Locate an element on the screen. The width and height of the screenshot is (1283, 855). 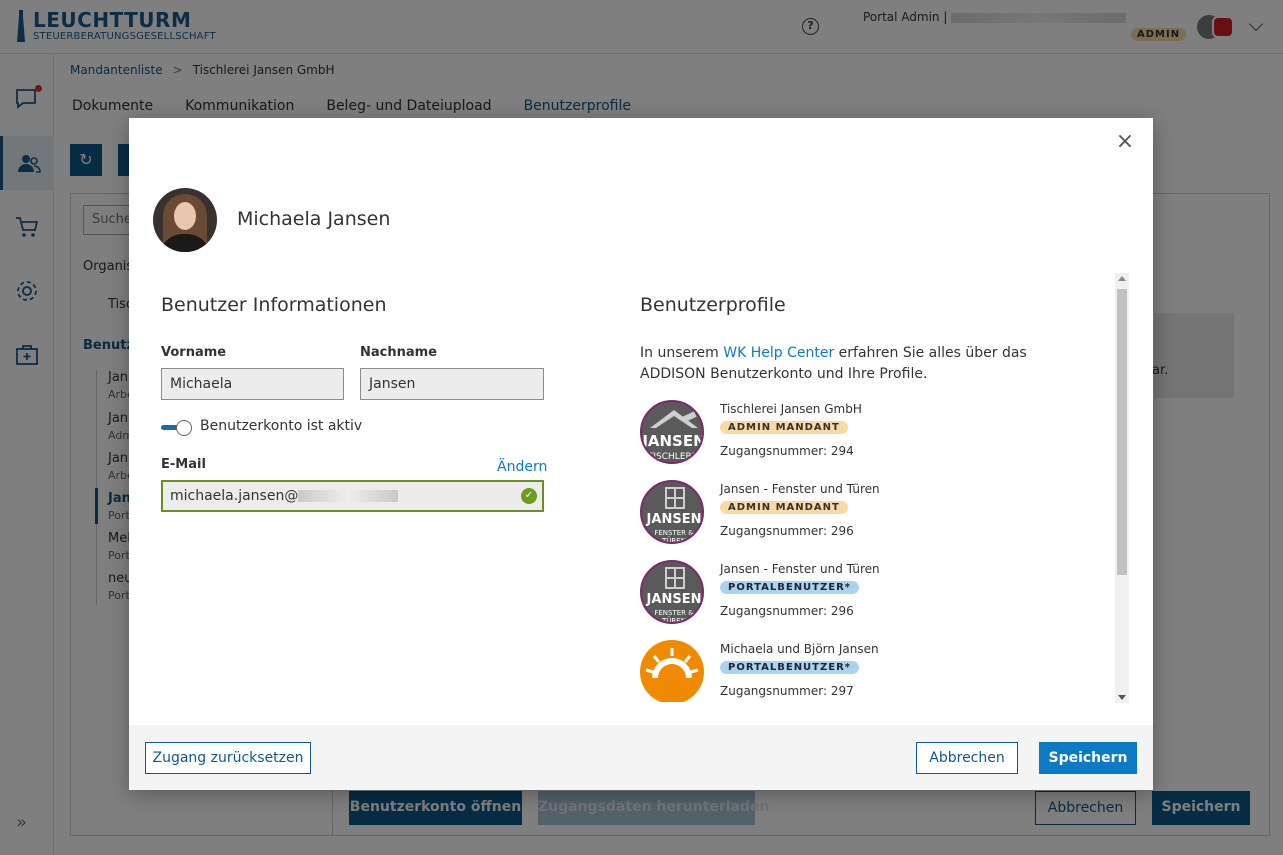
profile-company: Michaela und Björn Jansen is located at coordinates (799, 649).